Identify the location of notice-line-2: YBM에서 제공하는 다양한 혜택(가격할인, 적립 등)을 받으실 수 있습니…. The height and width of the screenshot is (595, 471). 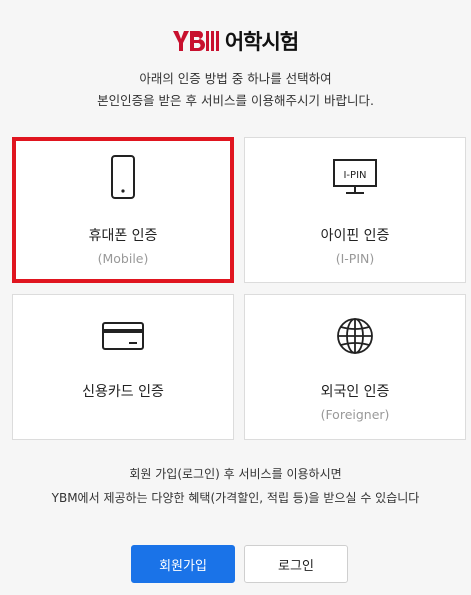
(235, 498).